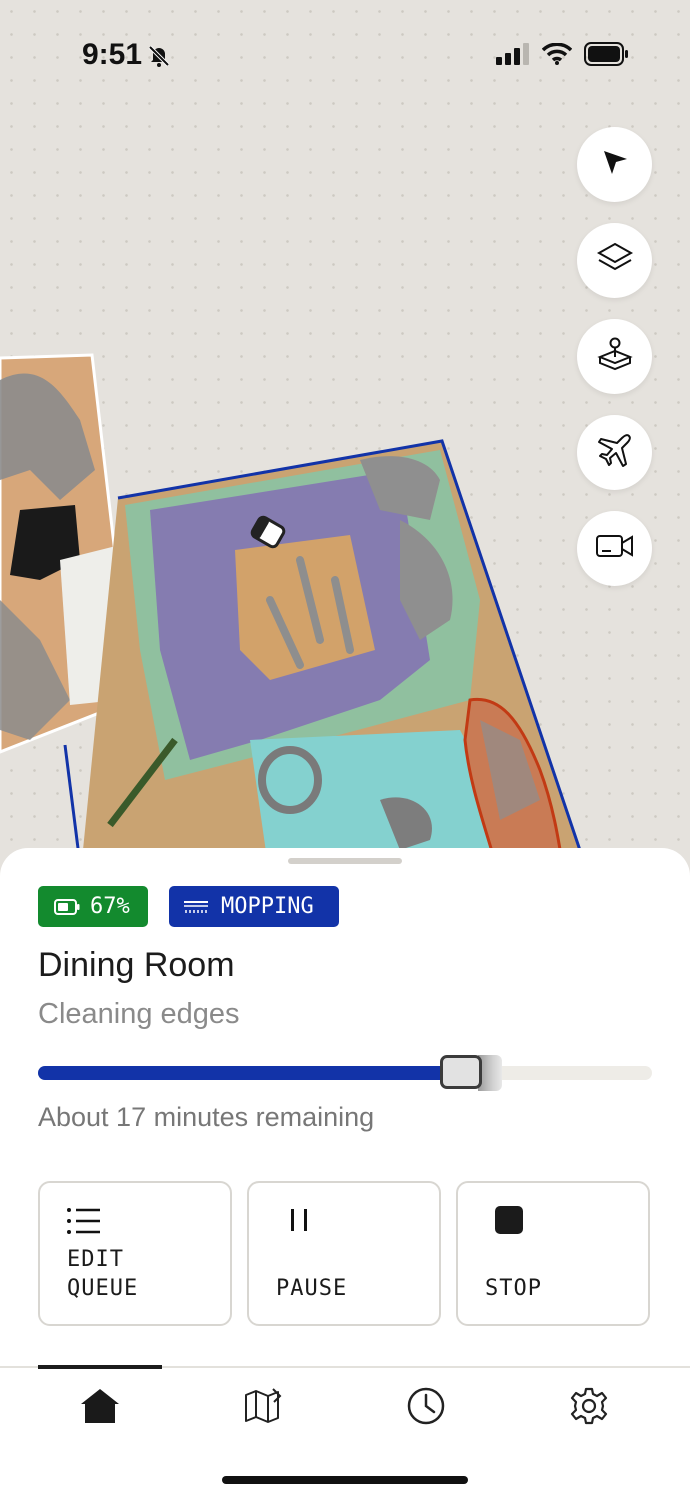 The height and width of the screenshot is (1500, 690). Describe the element at coordinates (206, 1117) in the screenshot. I see `time-remaining: About 17 minutes remaining` at that location.